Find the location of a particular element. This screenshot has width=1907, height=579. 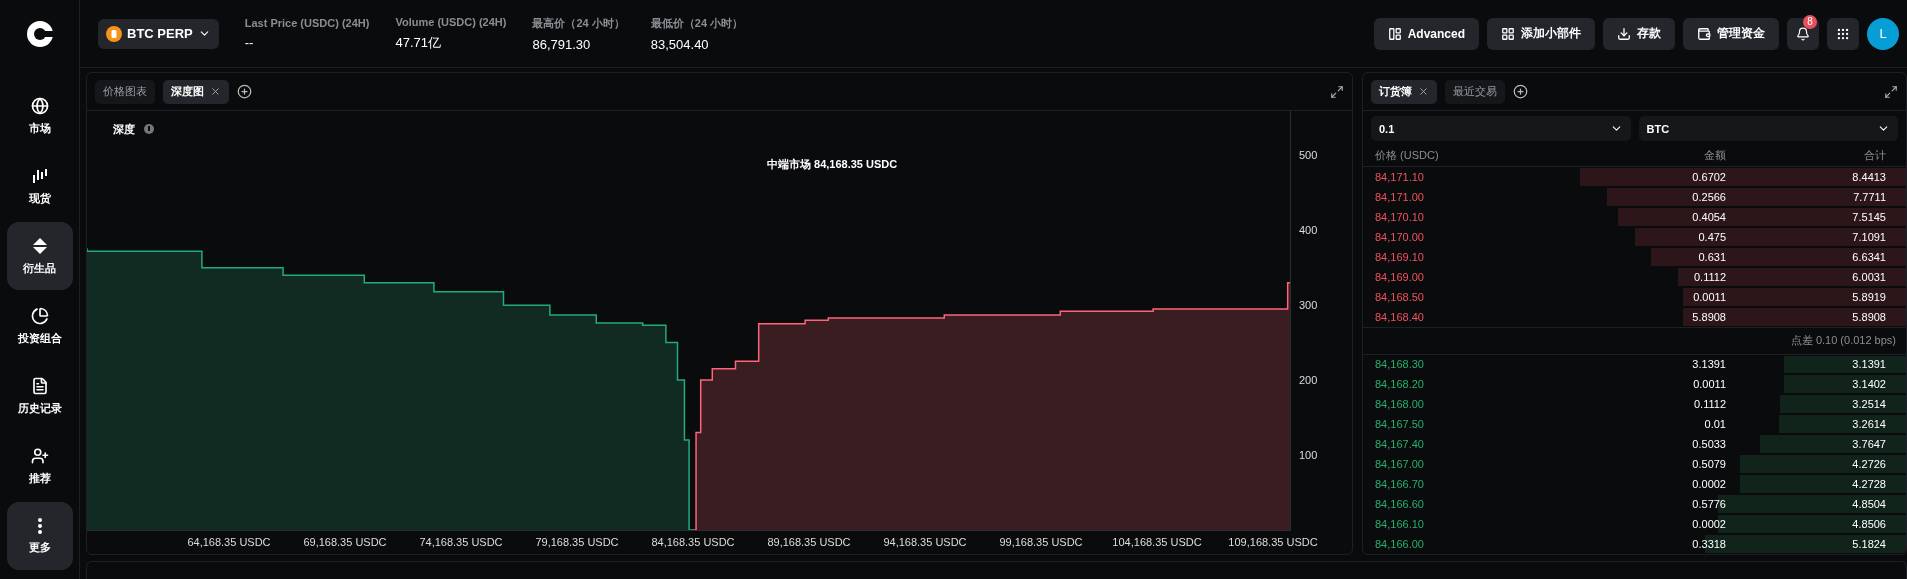

notification-count: 8 is located at coordinates (1810, 21).